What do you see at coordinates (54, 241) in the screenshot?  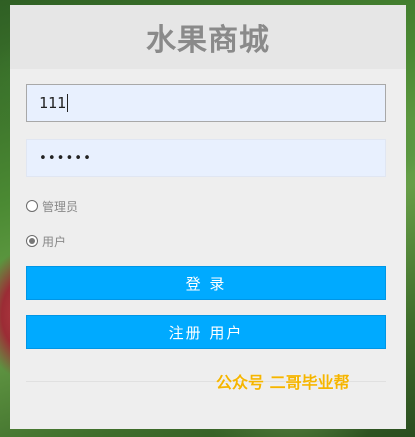 I see `role-label-user: 用户` at bounding box center [54, 241].